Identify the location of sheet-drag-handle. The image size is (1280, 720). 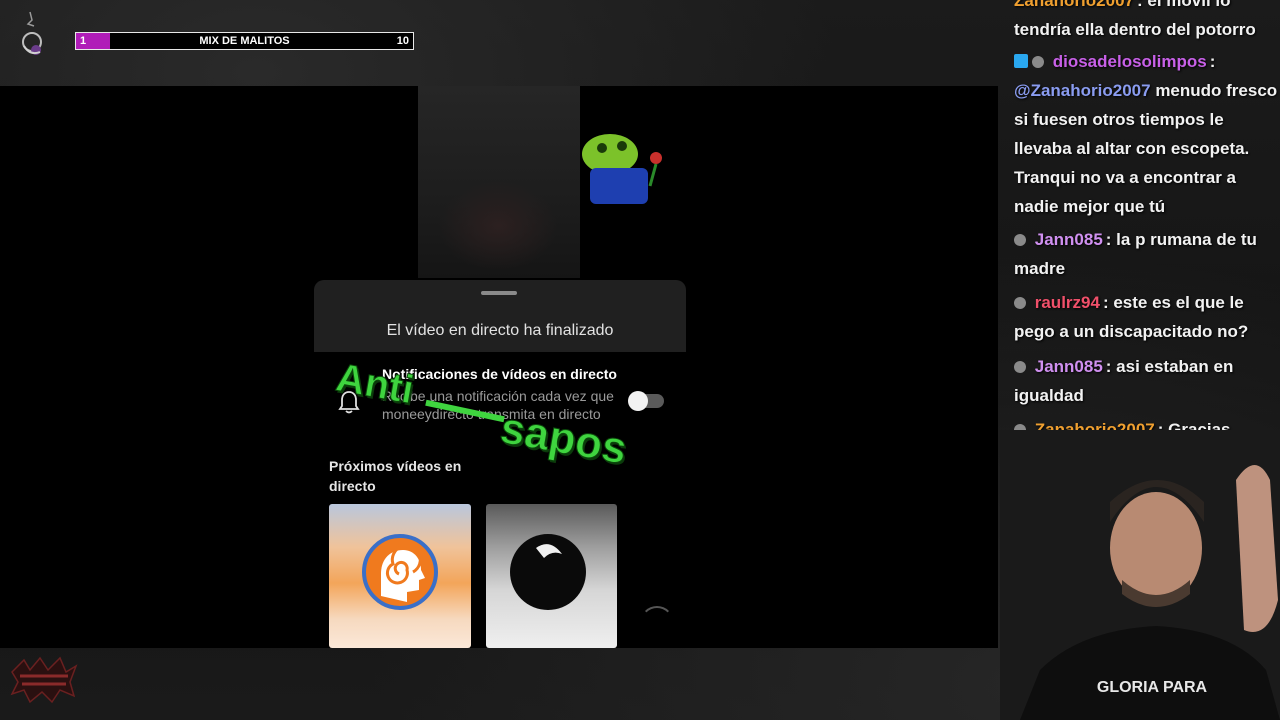
(499, 293).